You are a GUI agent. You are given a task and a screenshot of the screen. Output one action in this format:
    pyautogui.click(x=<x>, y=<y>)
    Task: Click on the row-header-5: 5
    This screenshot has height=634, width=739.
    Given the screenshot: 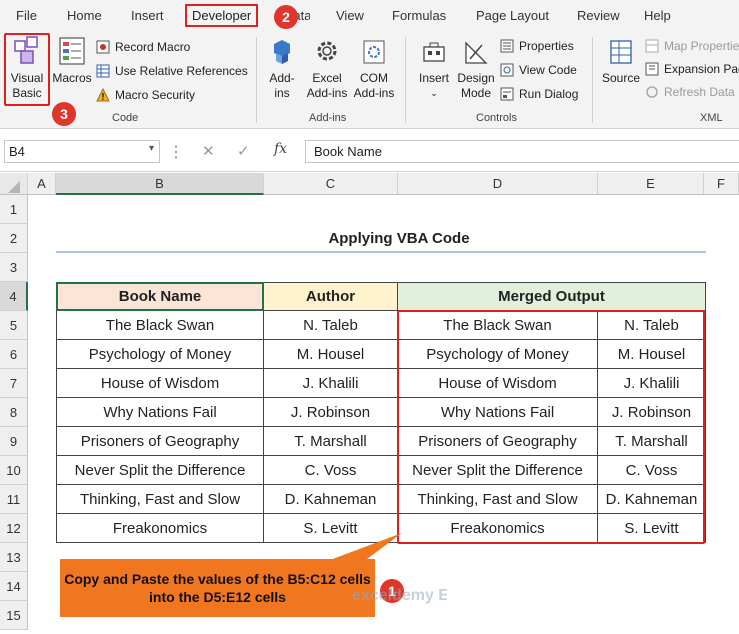 What is the action you would take?
    pyautogui.click(x=14, y=325)
    